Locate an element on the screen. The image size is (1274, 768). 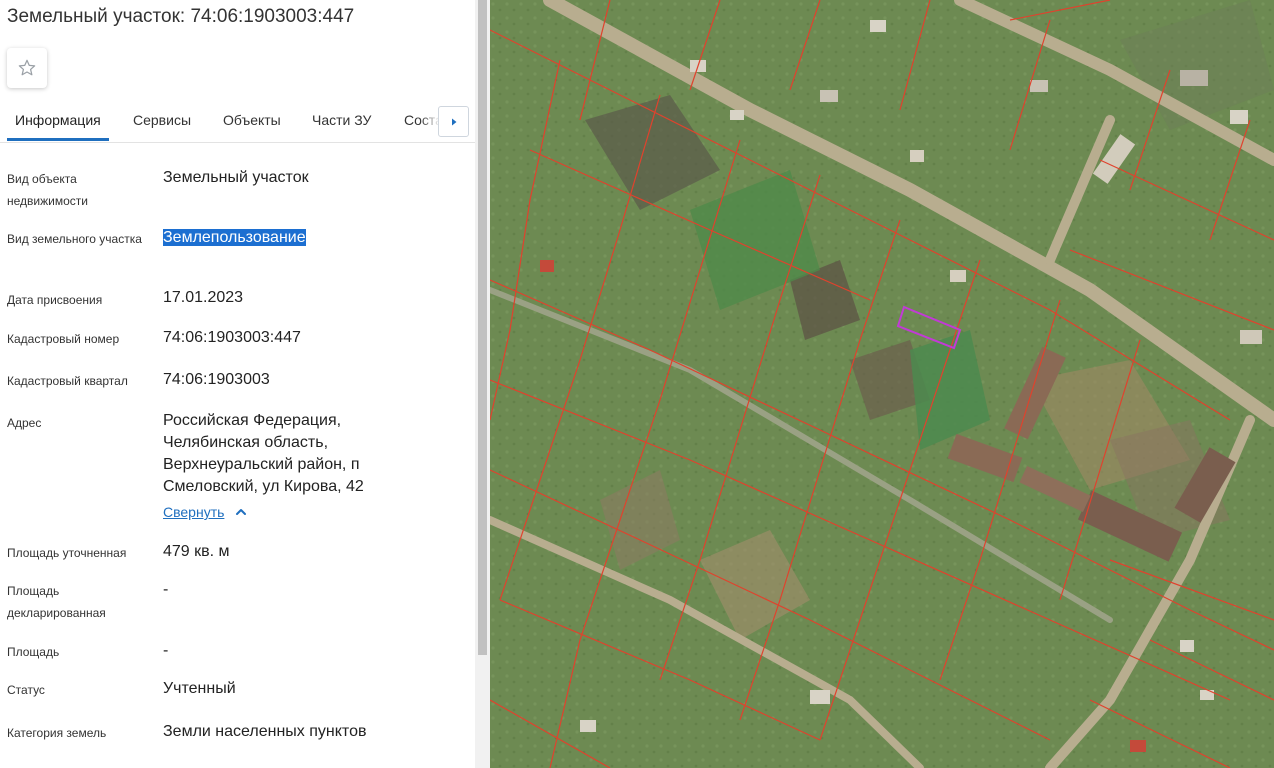
label-cadastral-number: Кадастровый номер is located at coordinates (63, 339).